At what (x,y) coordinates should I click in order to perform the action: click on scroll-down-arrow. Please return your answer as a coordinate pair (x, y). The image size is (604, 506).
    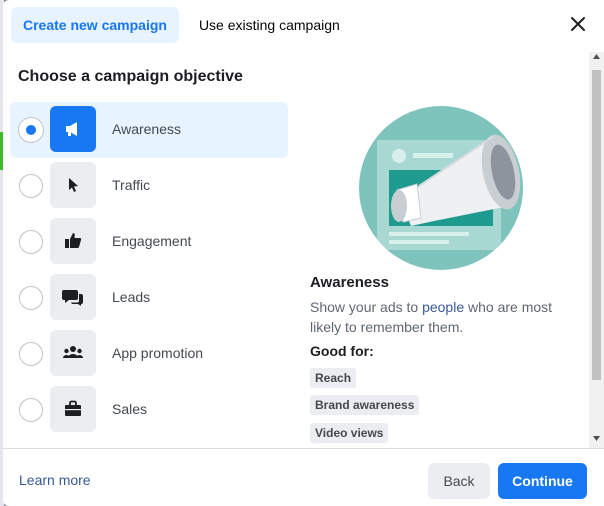
    Looking at the image, I should click on (596, 441).